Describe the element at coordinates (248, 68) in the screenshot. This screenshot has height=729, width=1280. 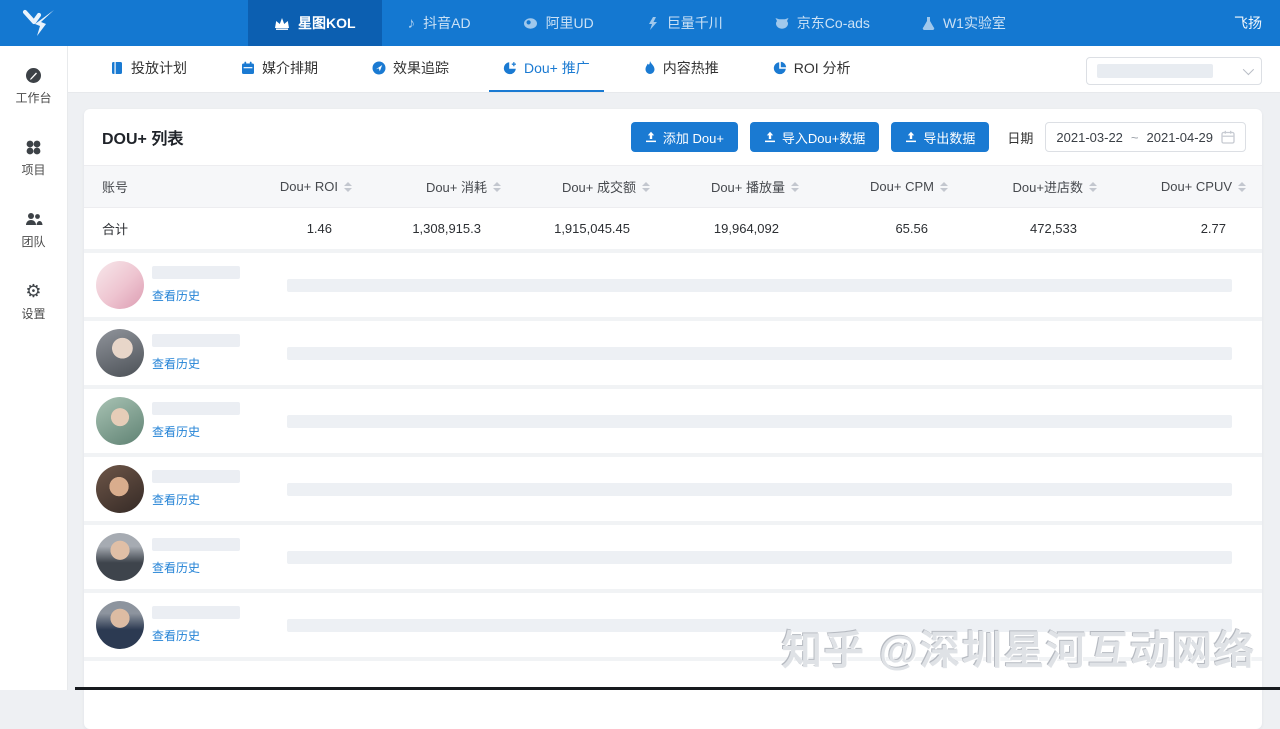
I see `calendar-icon` at that location.